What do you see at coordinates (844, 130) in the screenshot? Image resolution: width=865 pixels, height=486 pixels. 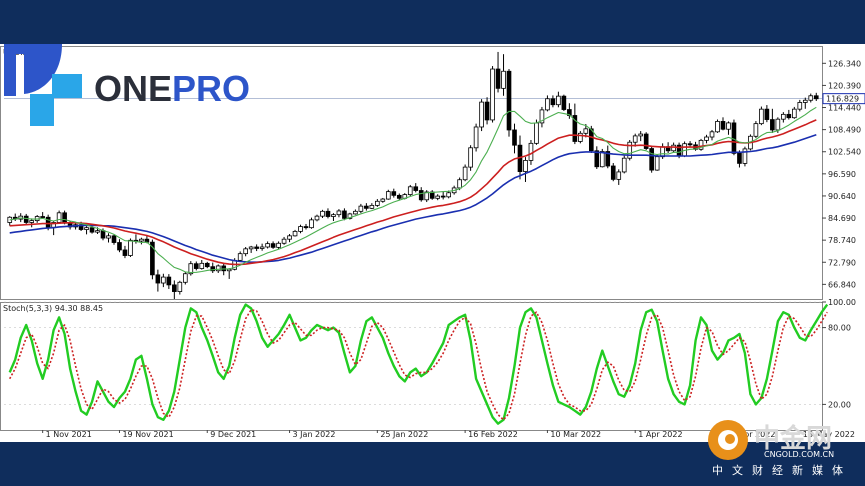 I see `price-tick-label: 108.490` at bounding box center [844, 130].